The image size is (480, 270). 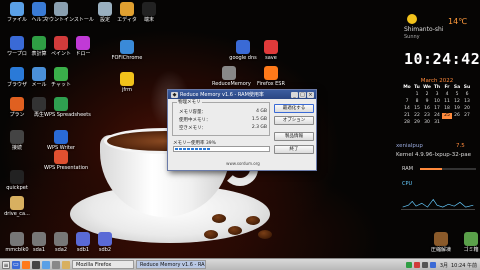 What do you see at coordinates (471, 250) in the screenshot?
I see `desktop-icon-label: ゴミ箱` at bounding box center [471, 250].